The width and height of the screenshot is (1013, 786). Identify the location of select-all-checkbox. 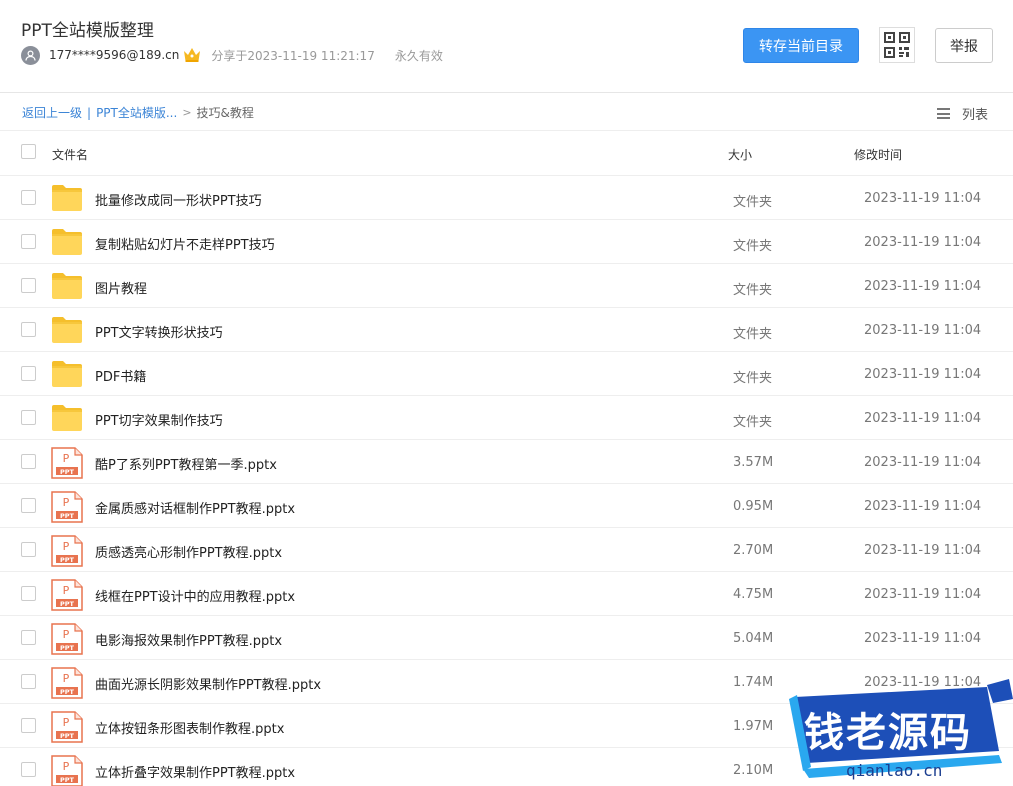
(28, 151).